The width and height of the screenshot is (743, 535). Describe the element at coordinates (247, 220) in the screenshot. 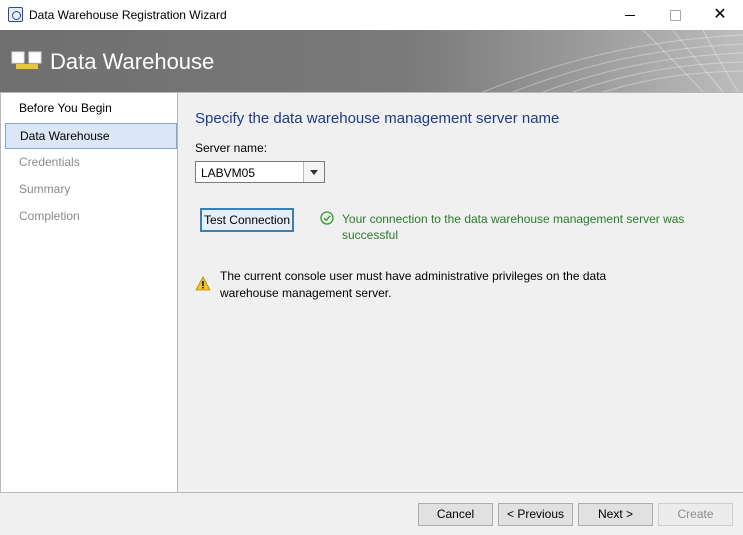

I see `test-connection-button: Test Connection` at that location.